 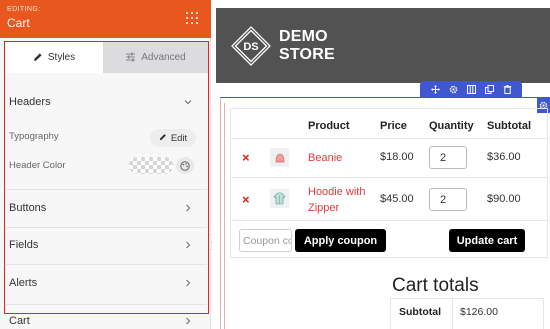 What do you see at coordinates (151, 165) in the screenshot?
I see `header-color-swatch` at bounding box center [151, 165].